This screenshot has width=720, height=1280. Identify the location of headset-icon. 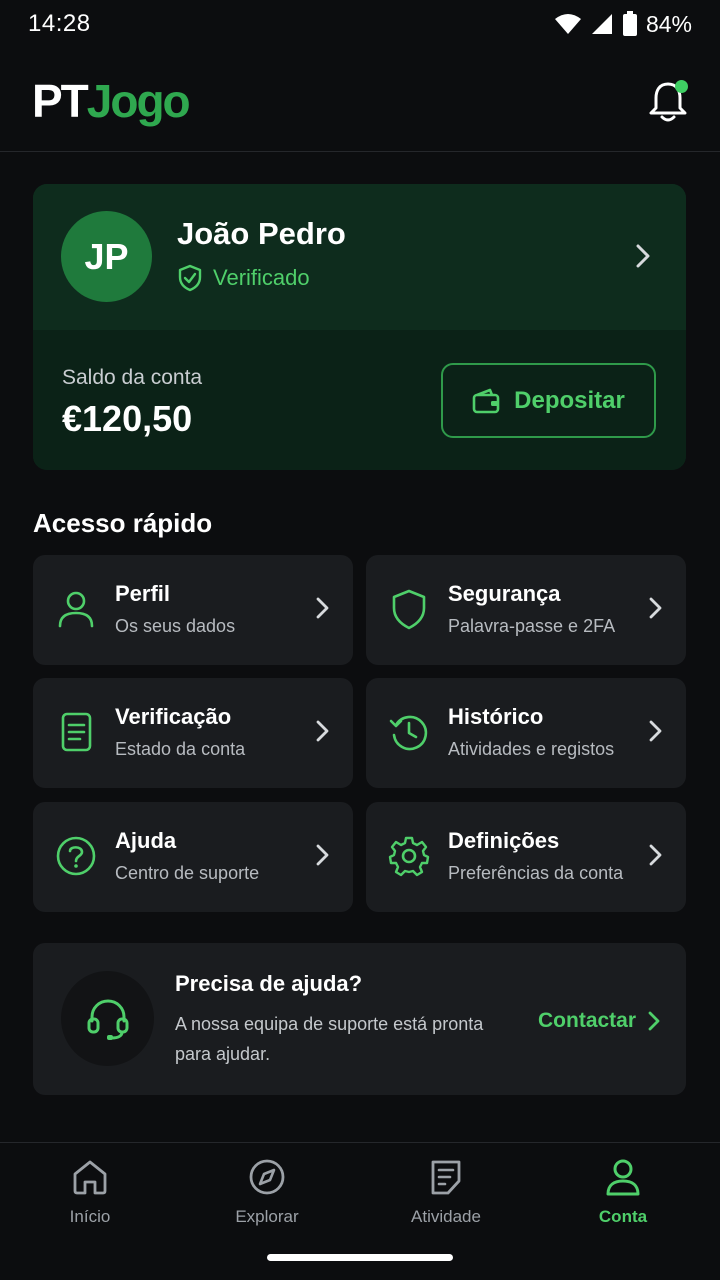
(107, 1019).